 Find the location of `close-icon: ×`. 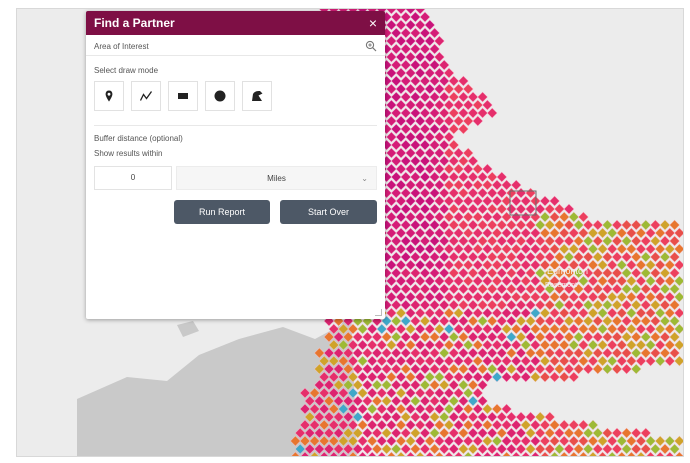

close-icon: × is located at coordinates (373, 23).